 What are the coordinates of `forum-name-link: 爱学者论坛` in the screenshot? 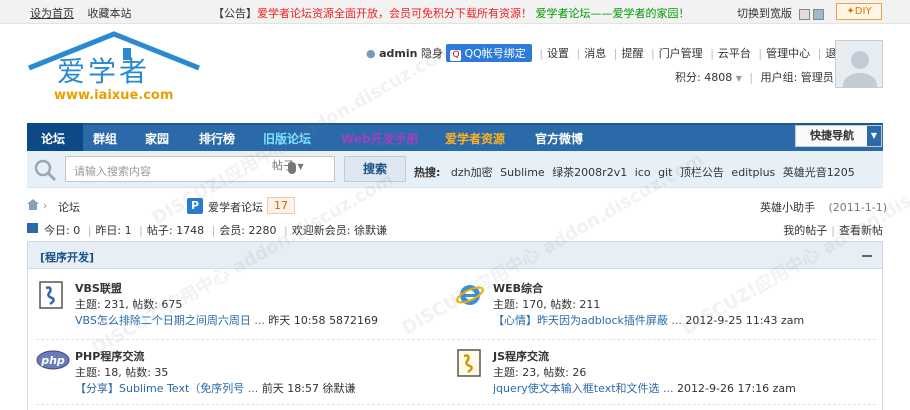 It's located at (235, 207).